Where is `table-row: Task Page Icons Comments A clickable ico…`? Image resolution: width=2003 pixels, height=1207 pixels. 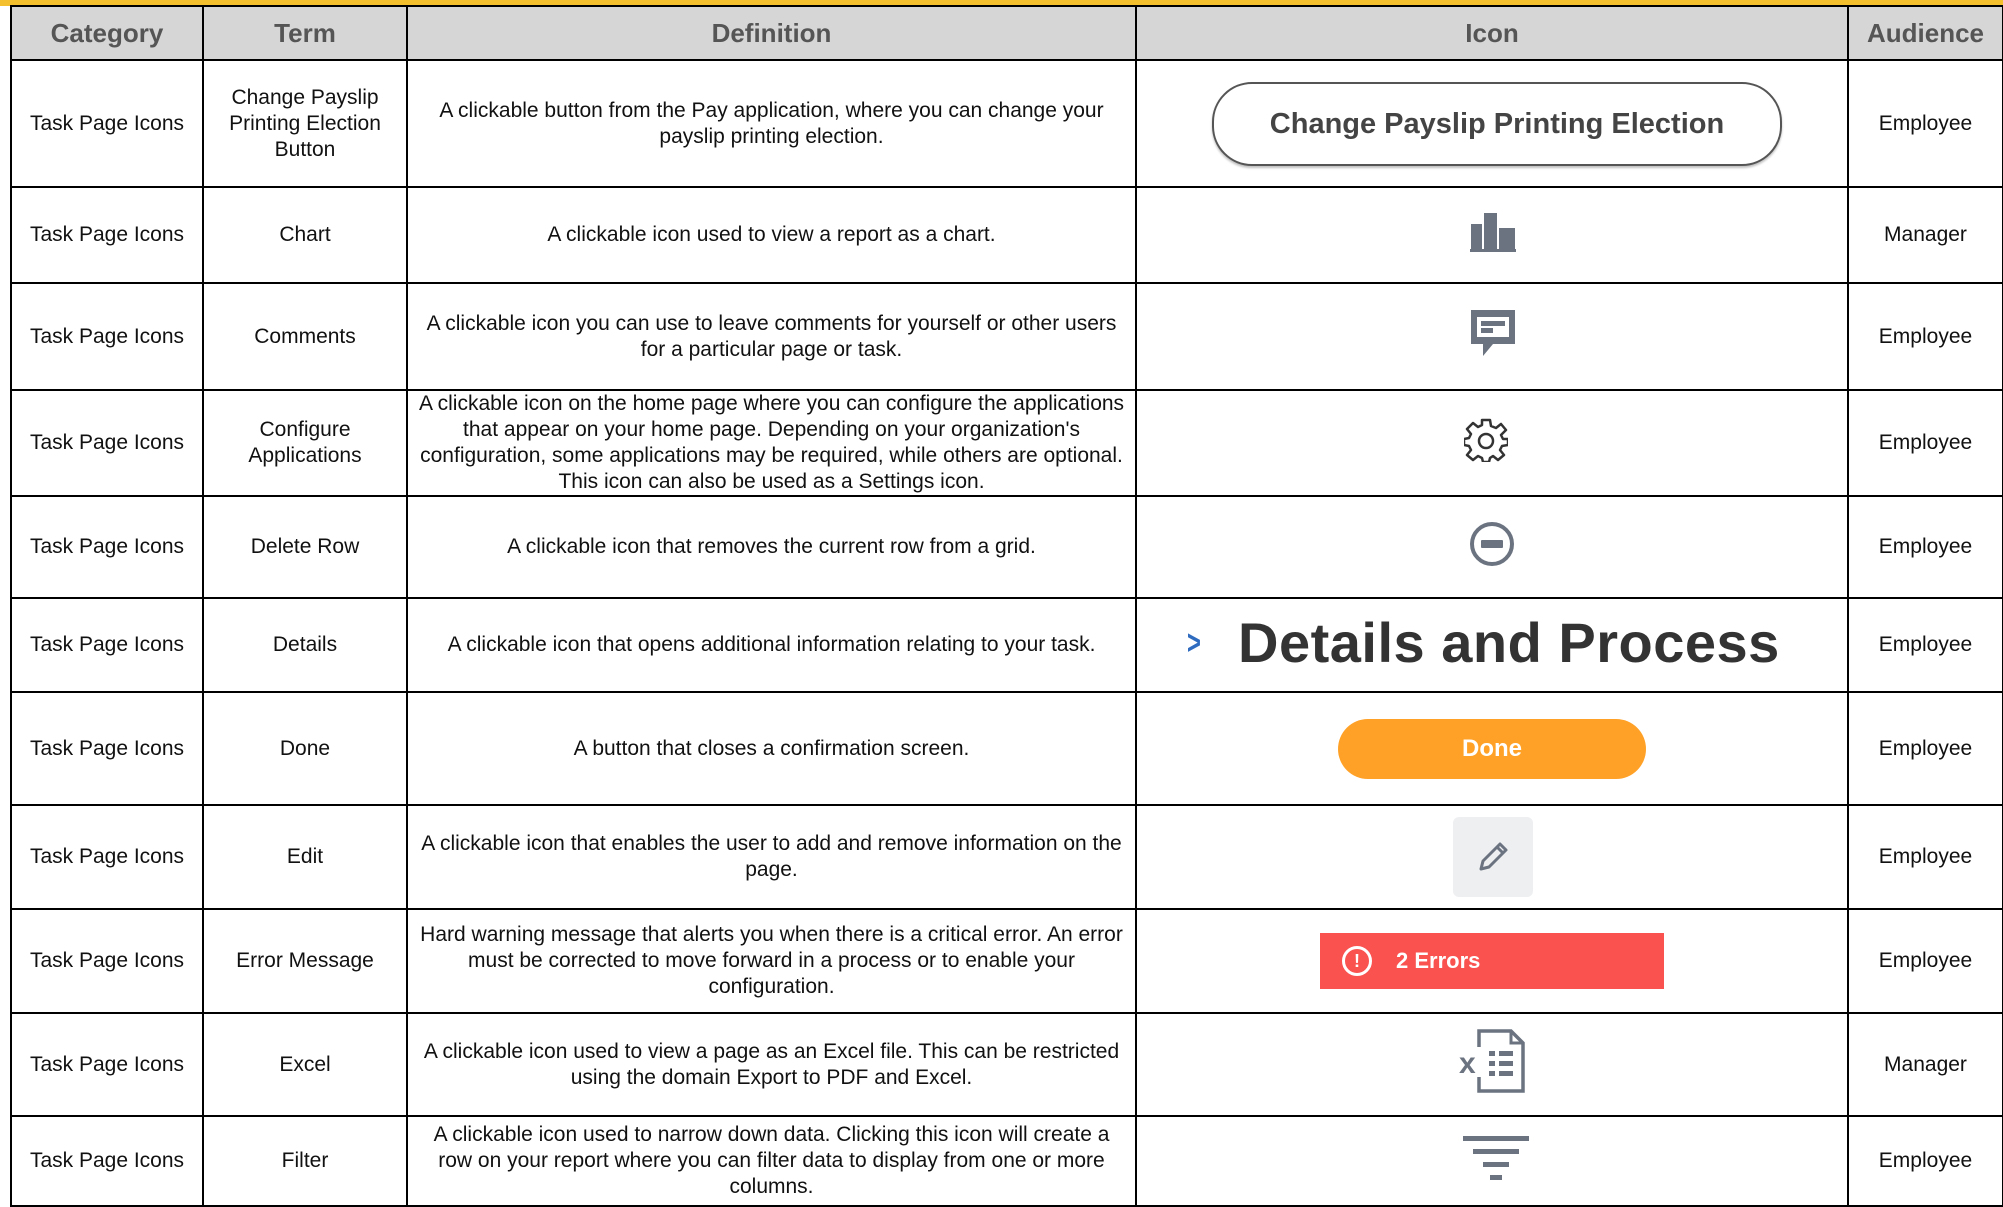 table-row: Task Page Icons Comments A clickable ico… is located at coordinates (1006, 336).